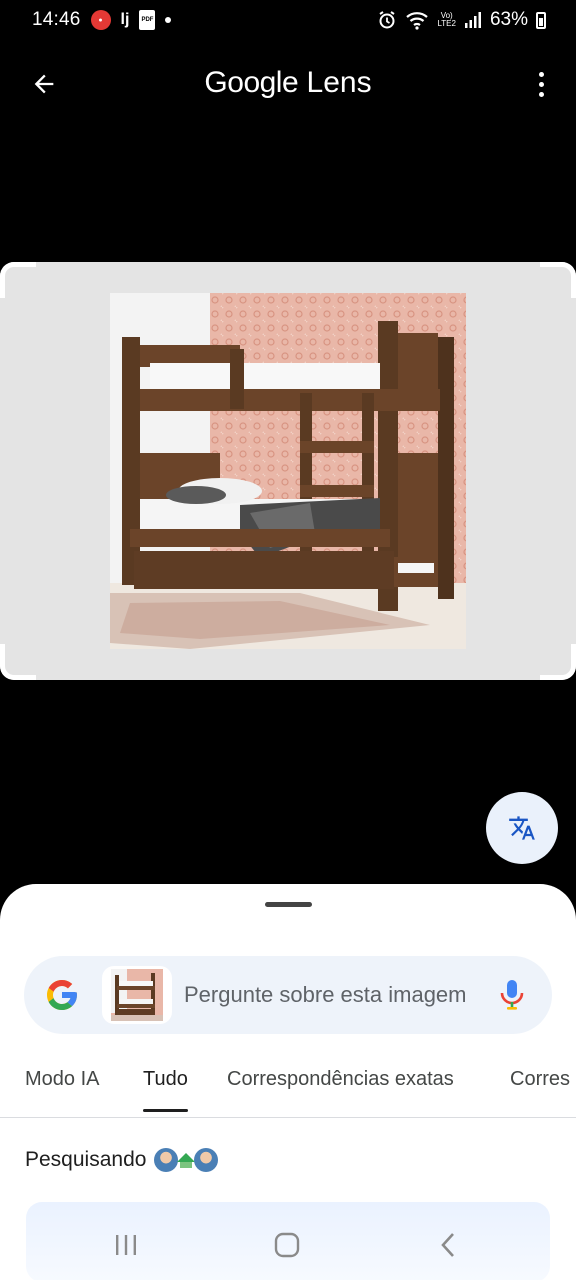 The width and height of the screenshot is (576, 1280). I want to click on app-title-google: Google, so click(251, 82).